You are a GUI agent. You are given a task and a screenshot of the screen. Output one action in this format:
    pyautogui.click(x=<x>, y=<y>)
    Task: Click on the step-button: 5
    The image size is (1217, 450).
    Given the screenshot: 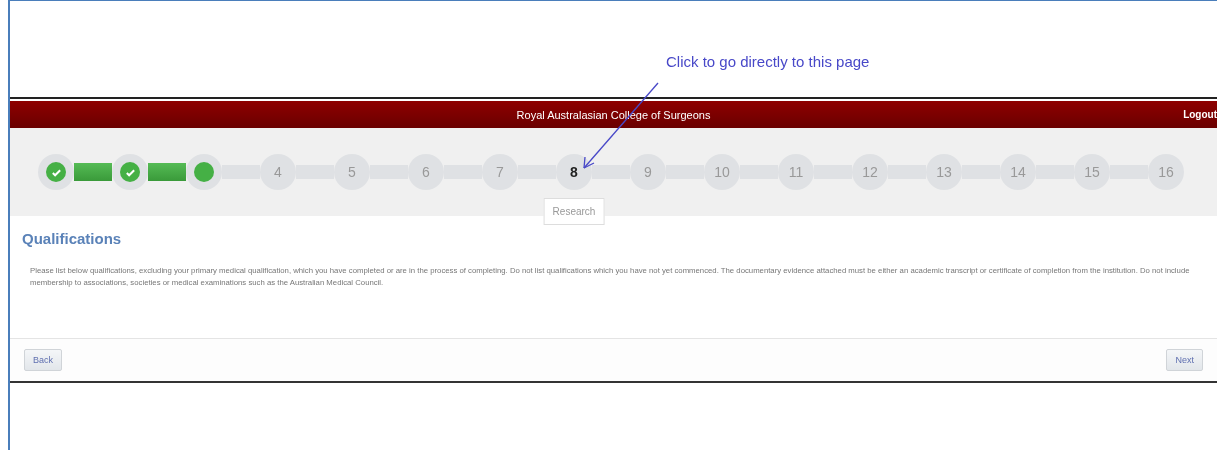 What is the action you would take?
    pyautogui.click(x=352, y=172)
    